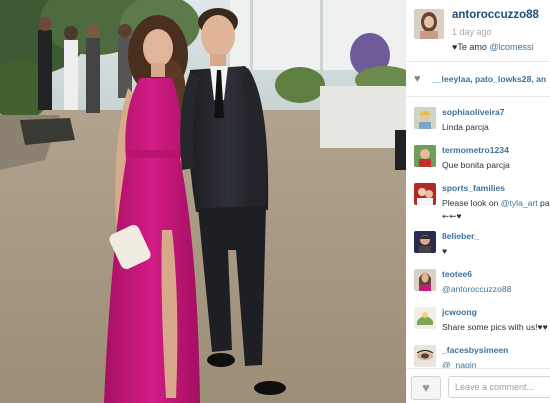 The image size is (550, 403). I want to click on comment-text-suffix: pag, so click(545, 203).